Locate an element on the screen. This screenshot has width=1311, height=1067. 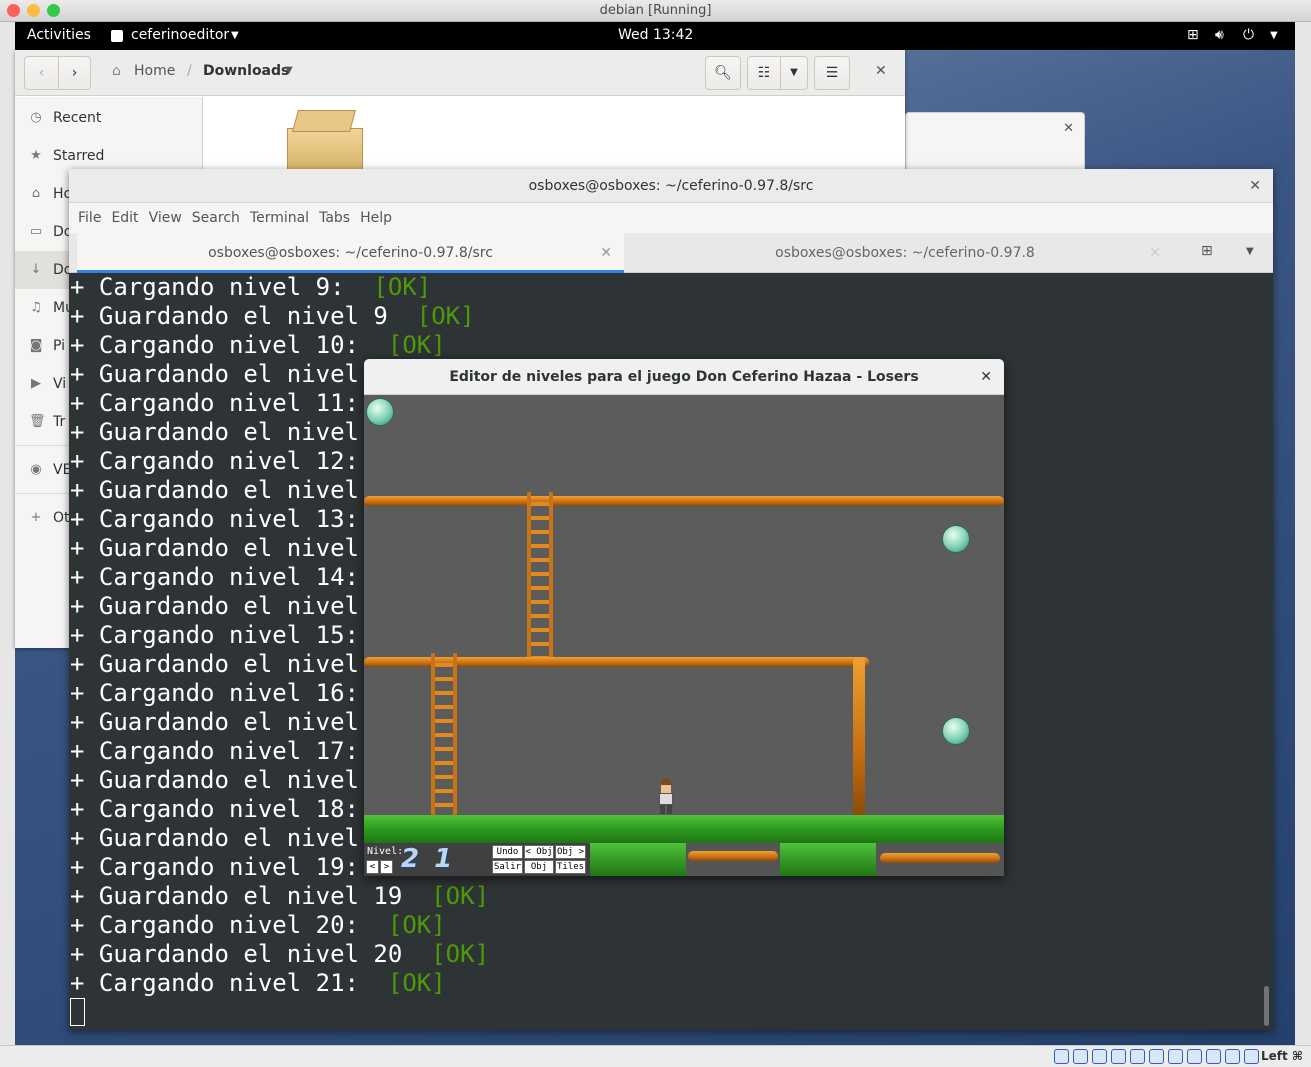
log-platform is located at coordinates (684, 501).